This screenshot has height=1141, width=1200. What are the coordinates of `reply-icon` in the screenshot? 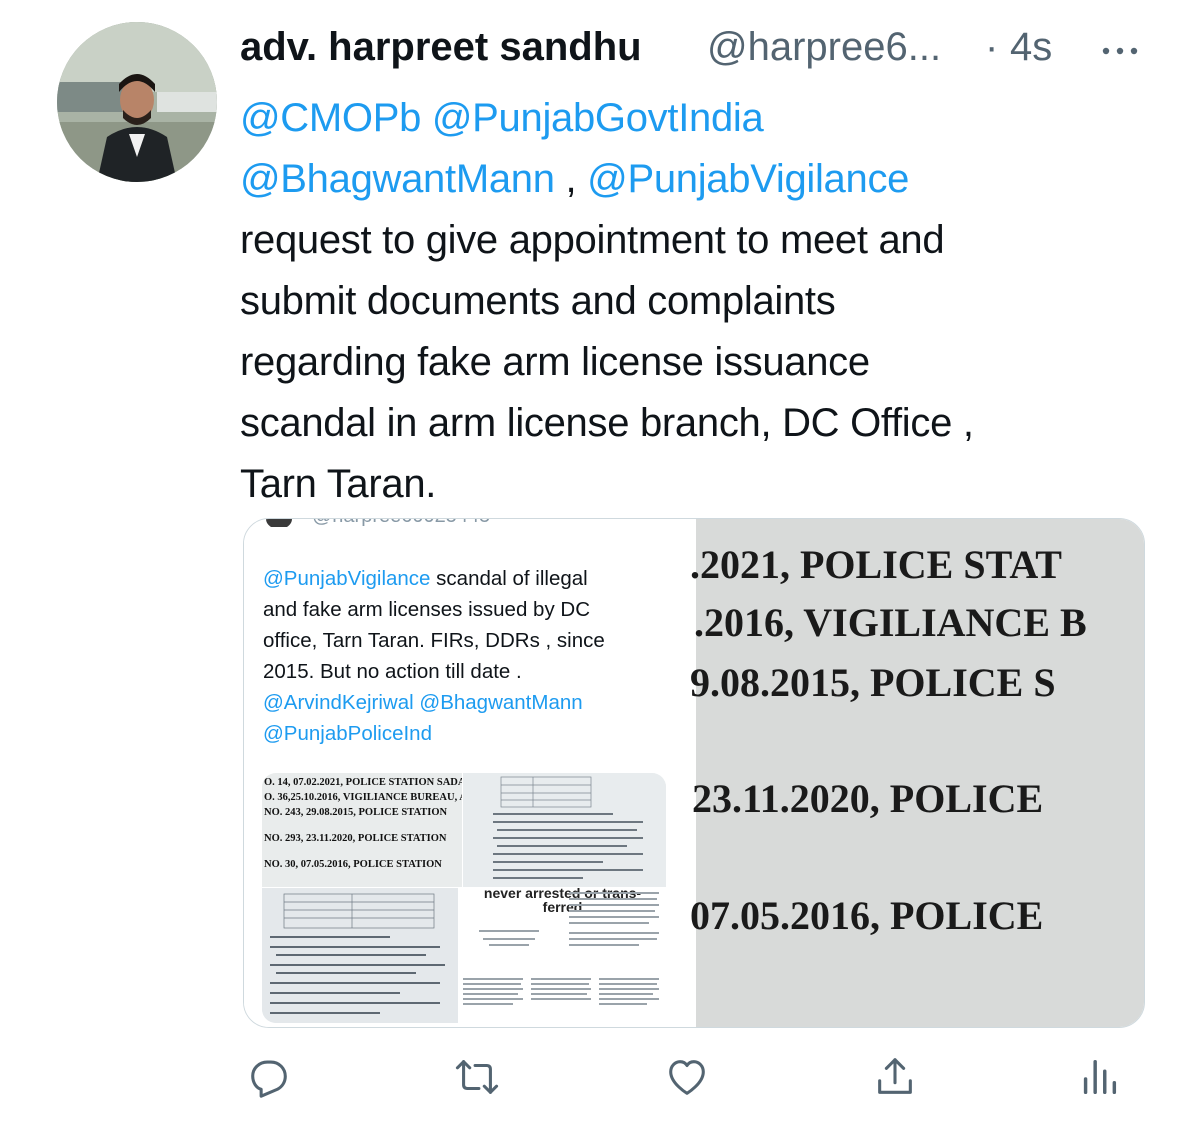 It's located at (269, 1079).